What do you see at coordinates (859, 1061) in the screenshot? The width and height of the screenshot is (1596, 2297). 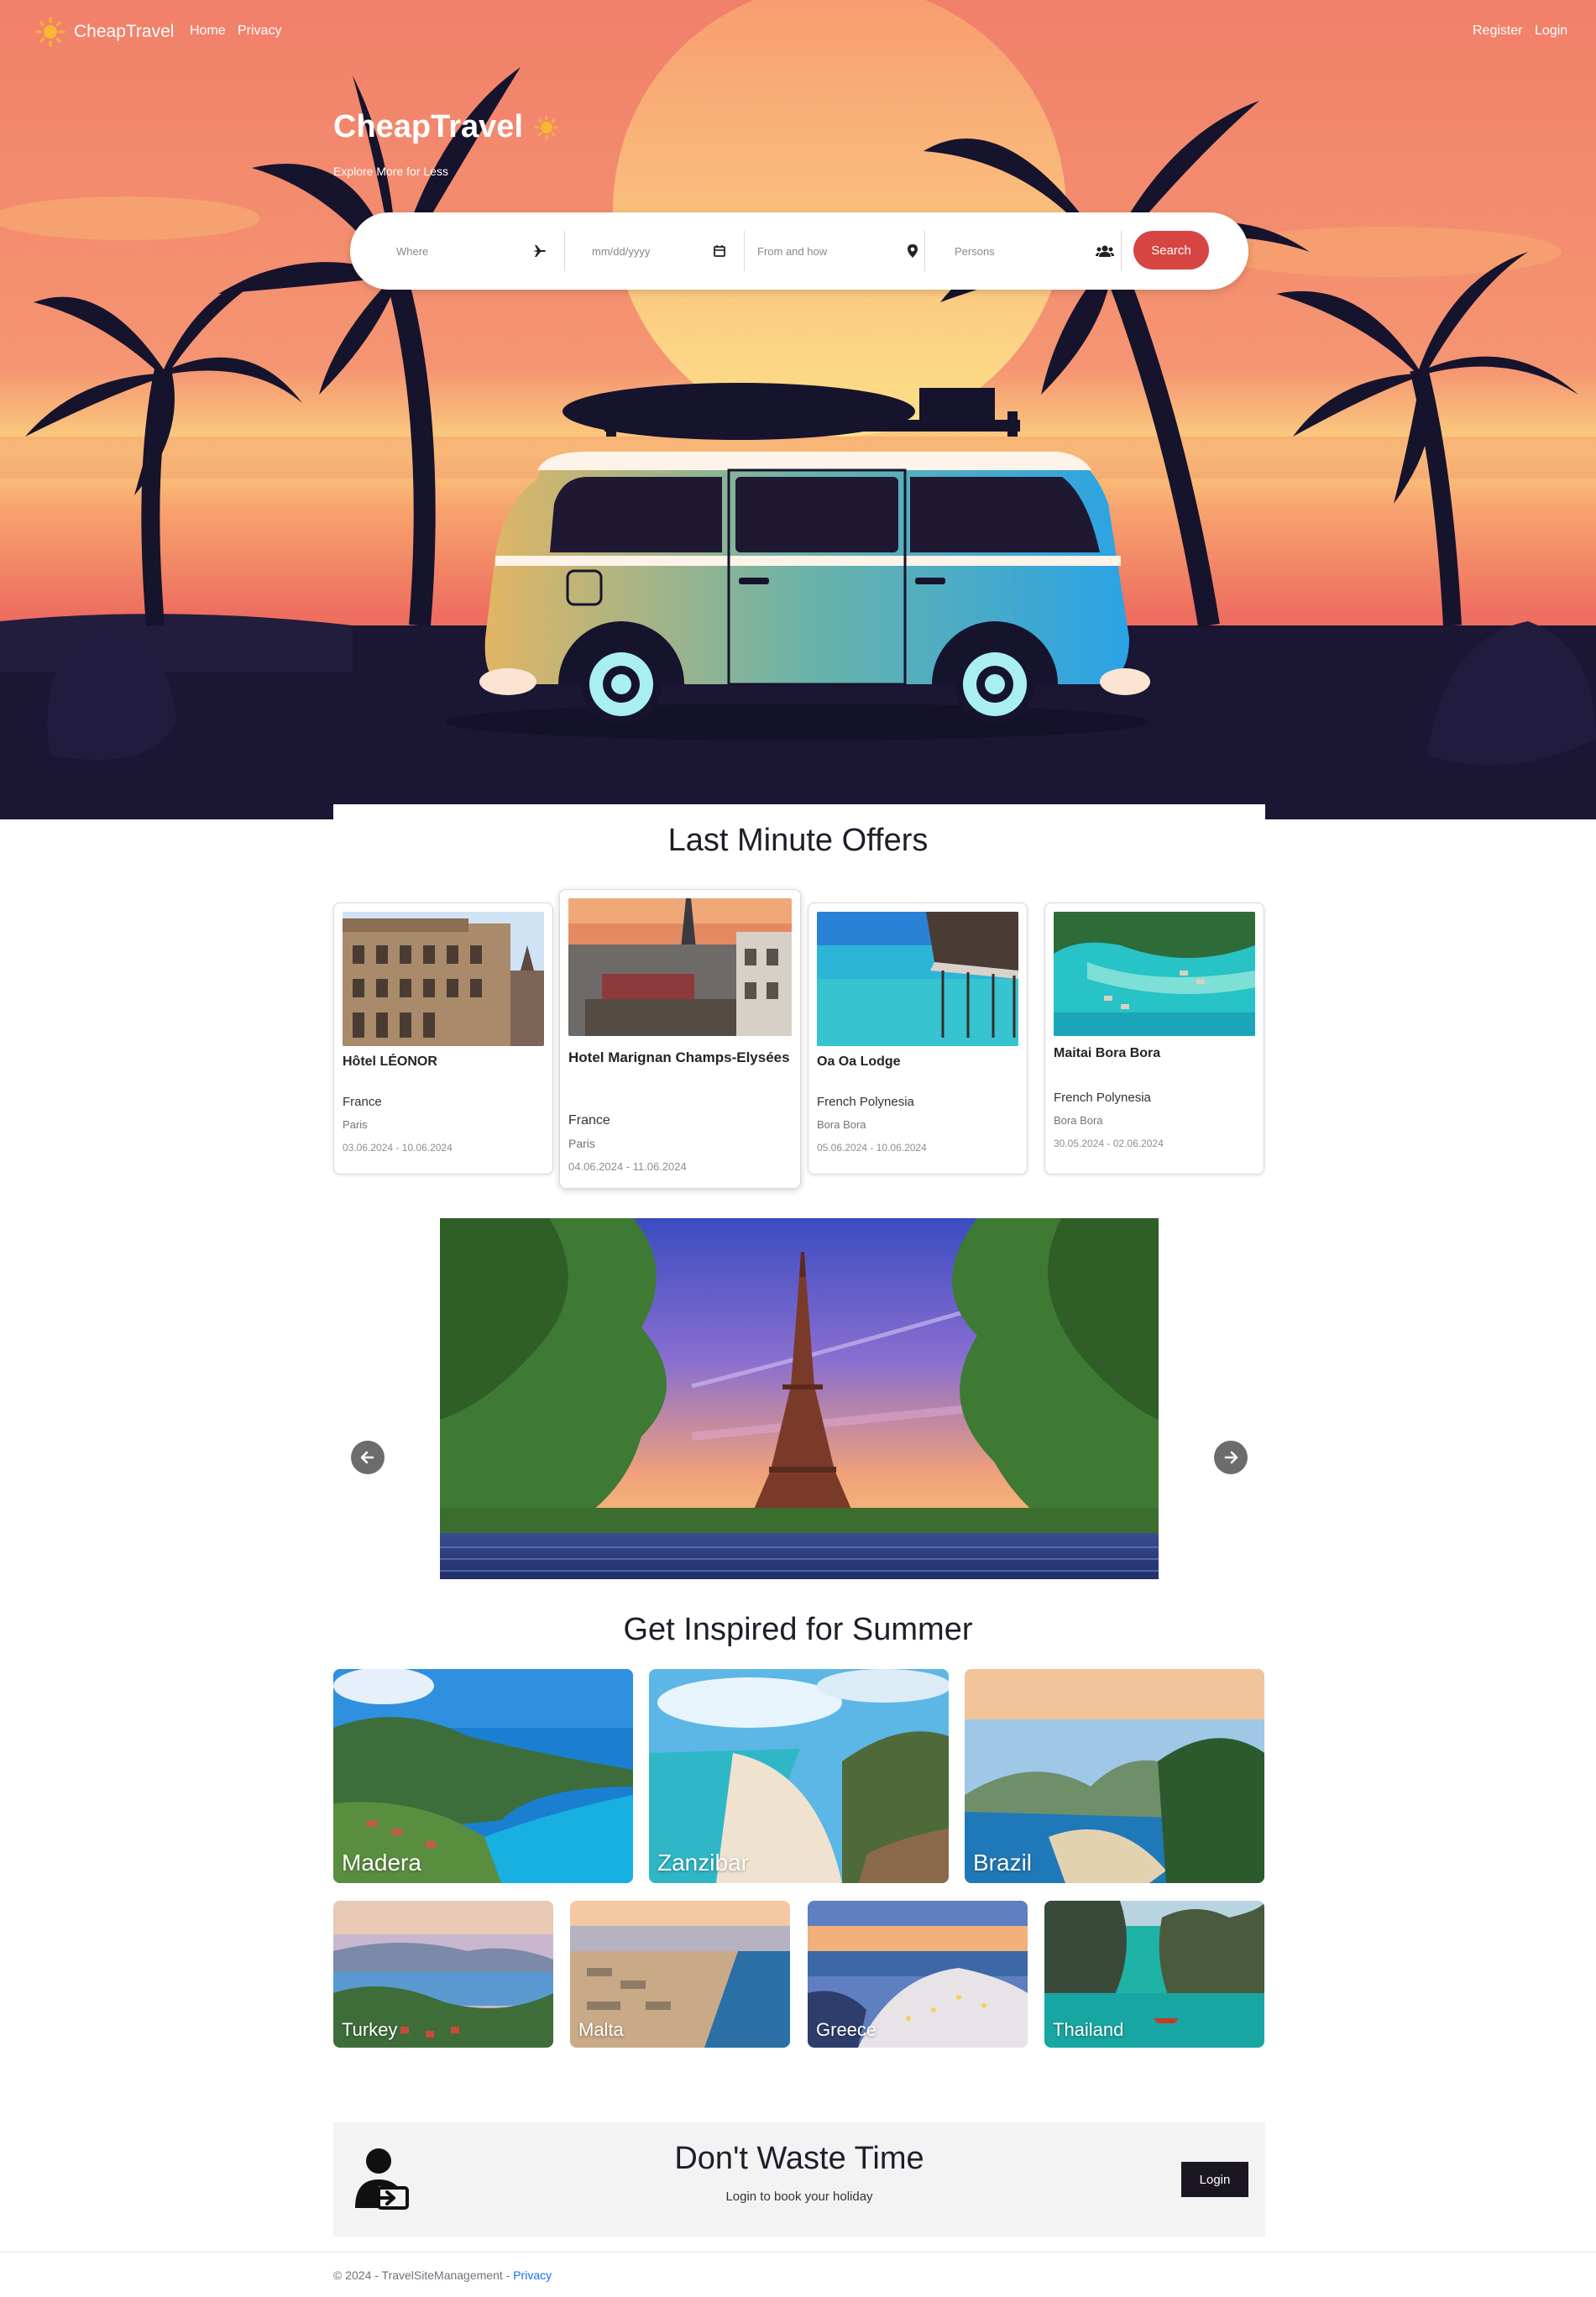 I see `offer-name: Oa Oa Lodge` at bounding box center [859, 1061].